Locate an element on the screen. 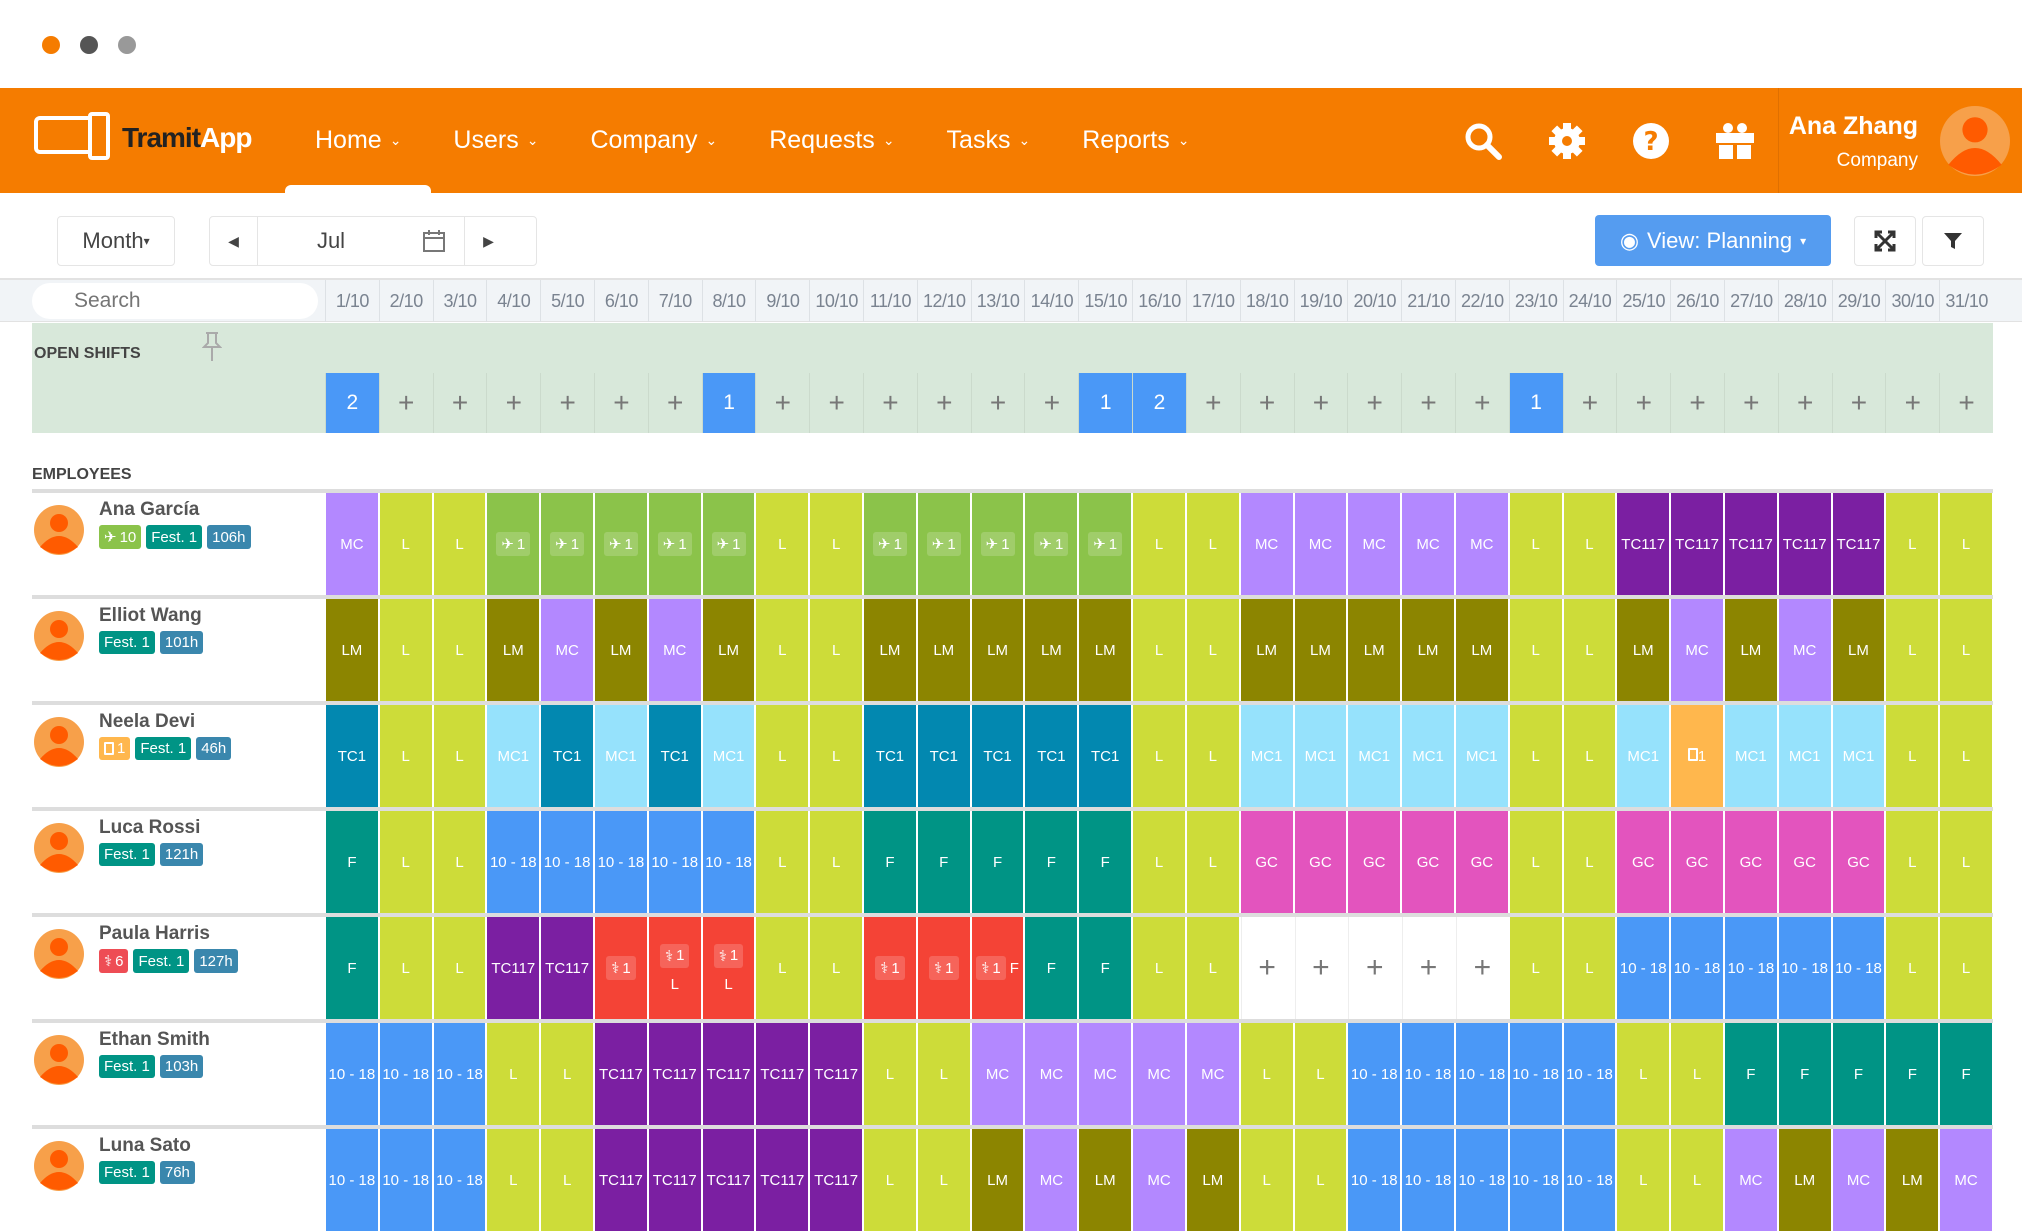 This screenshot has width=2022, height=1231. add-shift-button: + is located at coordinates (1320, 968).